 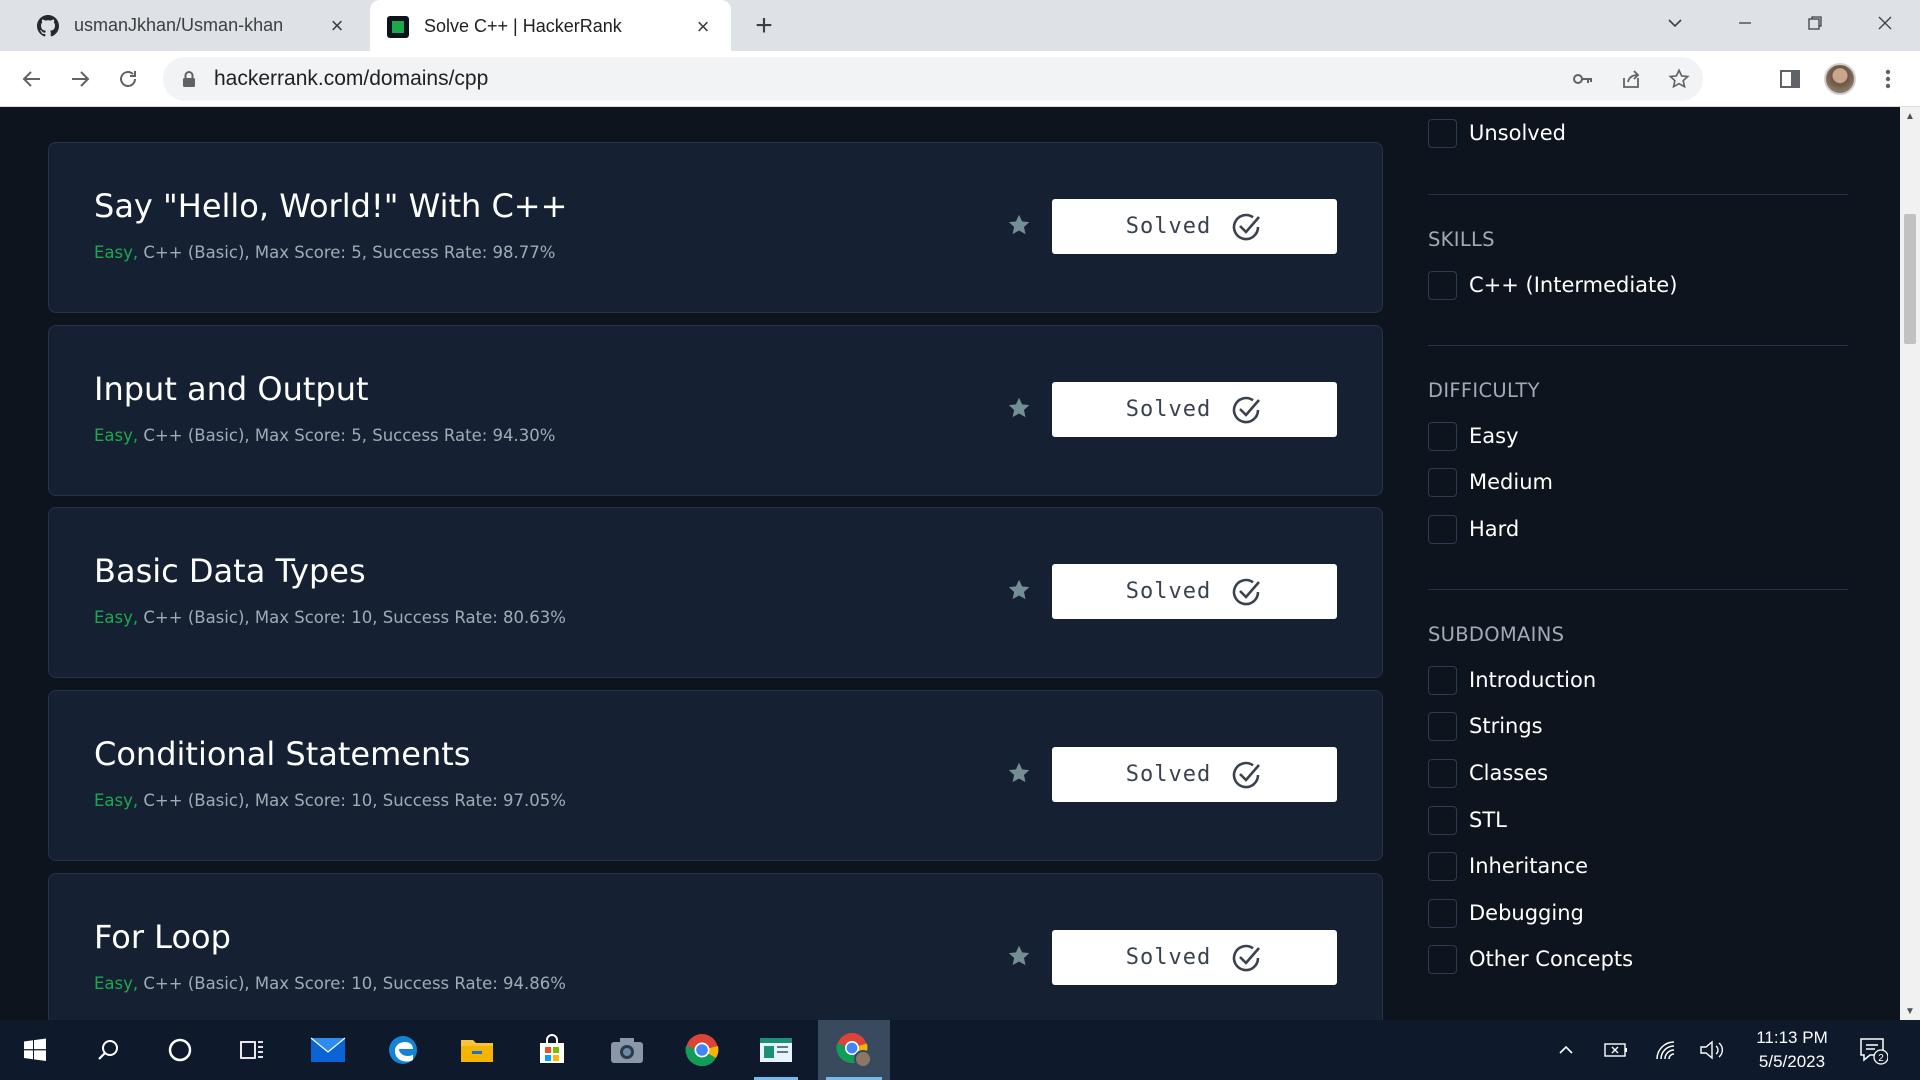 I want to click on app-icon, so click(x=776, y=1050).